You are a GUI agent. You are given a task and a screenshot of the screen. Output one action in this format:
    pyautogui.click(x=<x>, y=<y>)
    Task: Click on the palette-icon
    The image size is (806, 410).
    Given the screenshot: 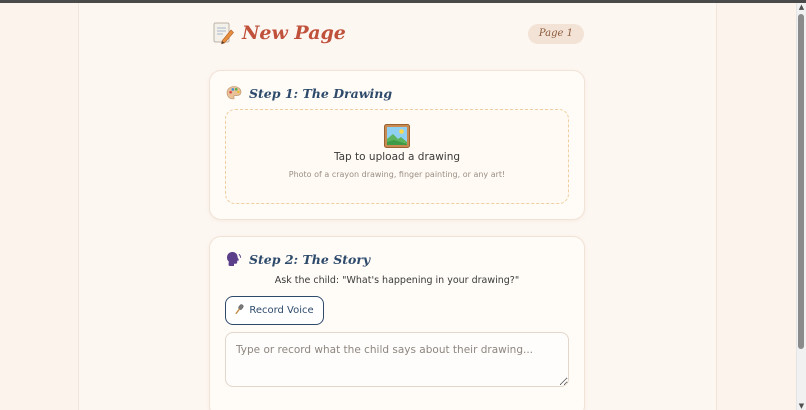 What is the action you would take?
    pyautogui.click(x=234, y=93)
    